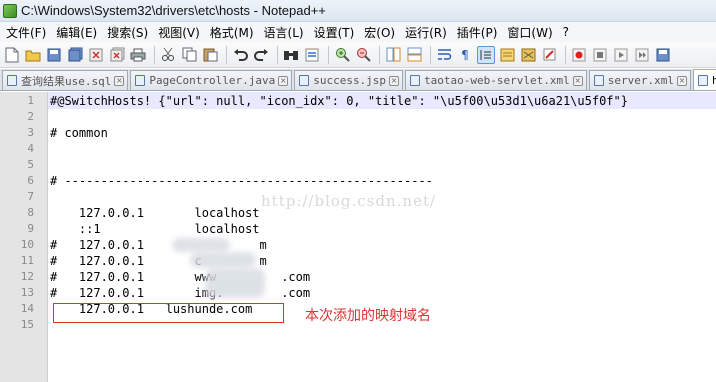  Describe the element at coordinates (33, 55) in the screenshot. I see `open-file-icon` at that location.